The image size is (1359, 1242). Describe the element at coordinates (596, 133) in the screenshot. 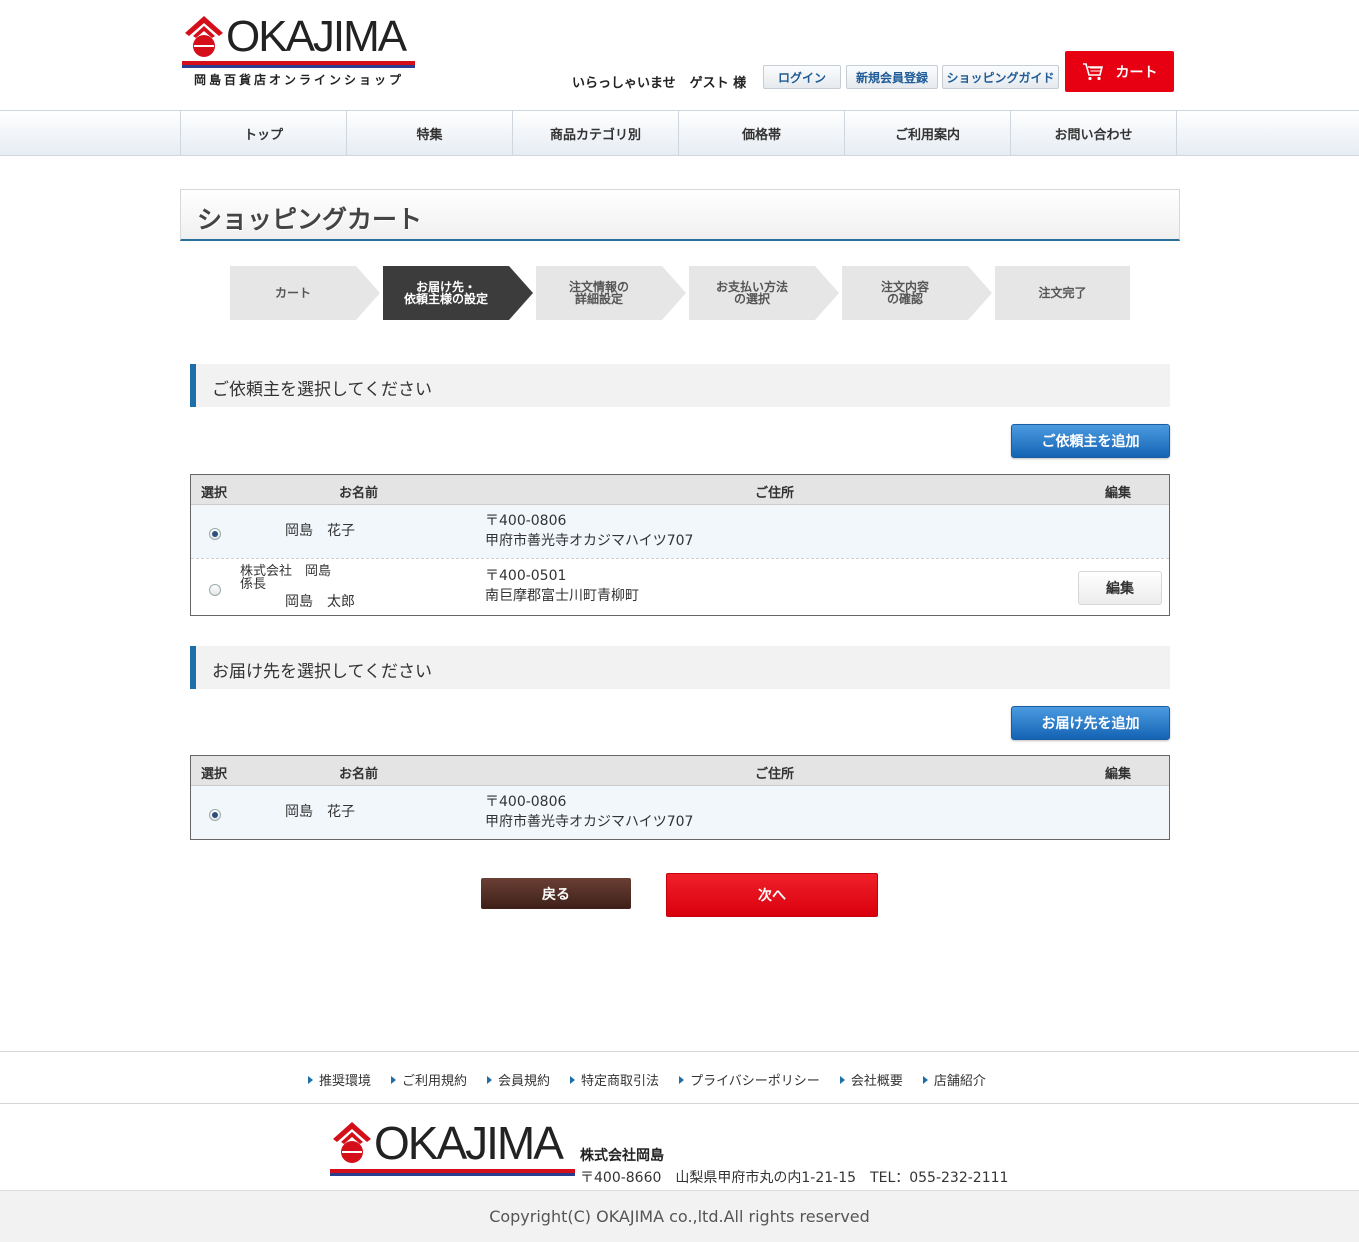

I see `nav-item-category: 商品カテゴリ別` at that location.